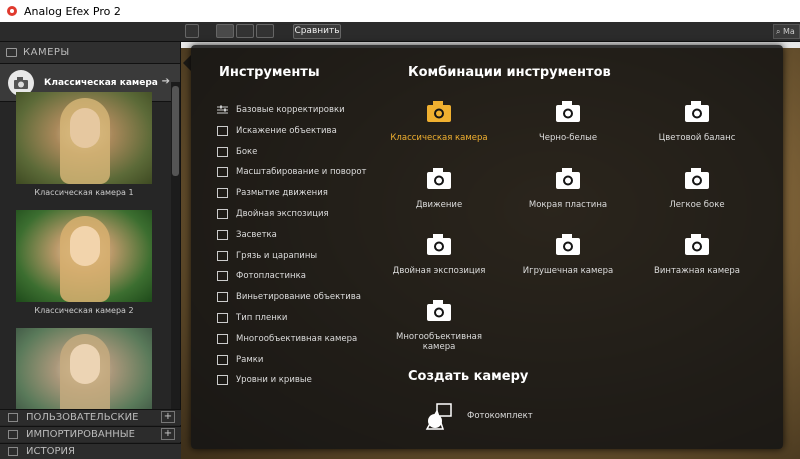 The width and height of the screenshot is (800, 459). What do you see at coordinates (225, 31) in the screenshot?
I see `view-single-button` at bounding box center [225, 31].